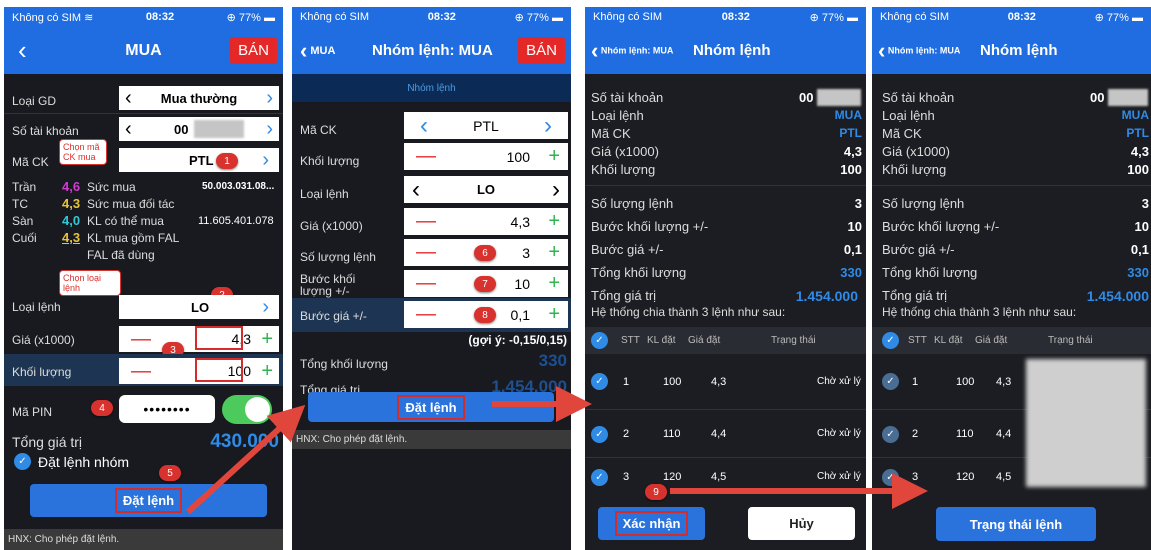 Image resolution: width=1151 pixels, height=550 pixels. I want to click on masked-status, so click(1086, 423).